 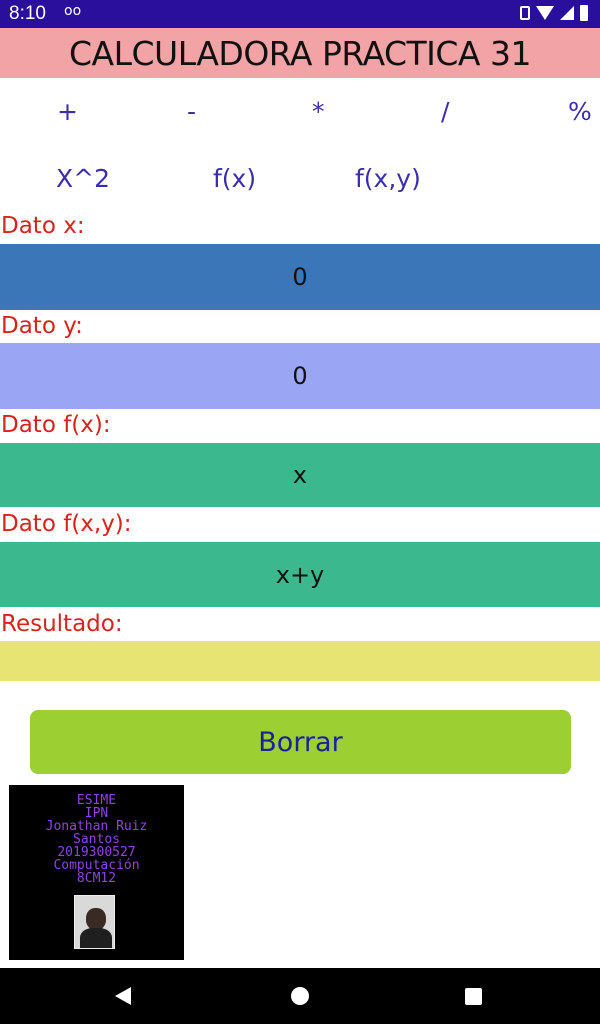 I want to click on multiply-button: *, so click(x=318, y=111).